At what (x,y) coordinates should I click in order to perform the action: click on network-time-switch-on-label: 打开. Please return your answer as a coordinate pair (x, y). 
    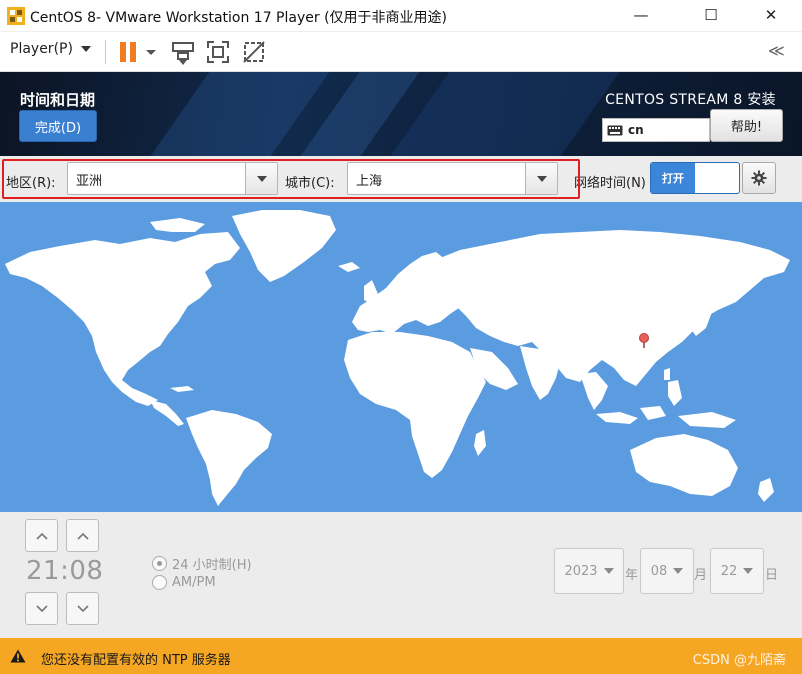
    Looking at the image, I should click on (673, 178).